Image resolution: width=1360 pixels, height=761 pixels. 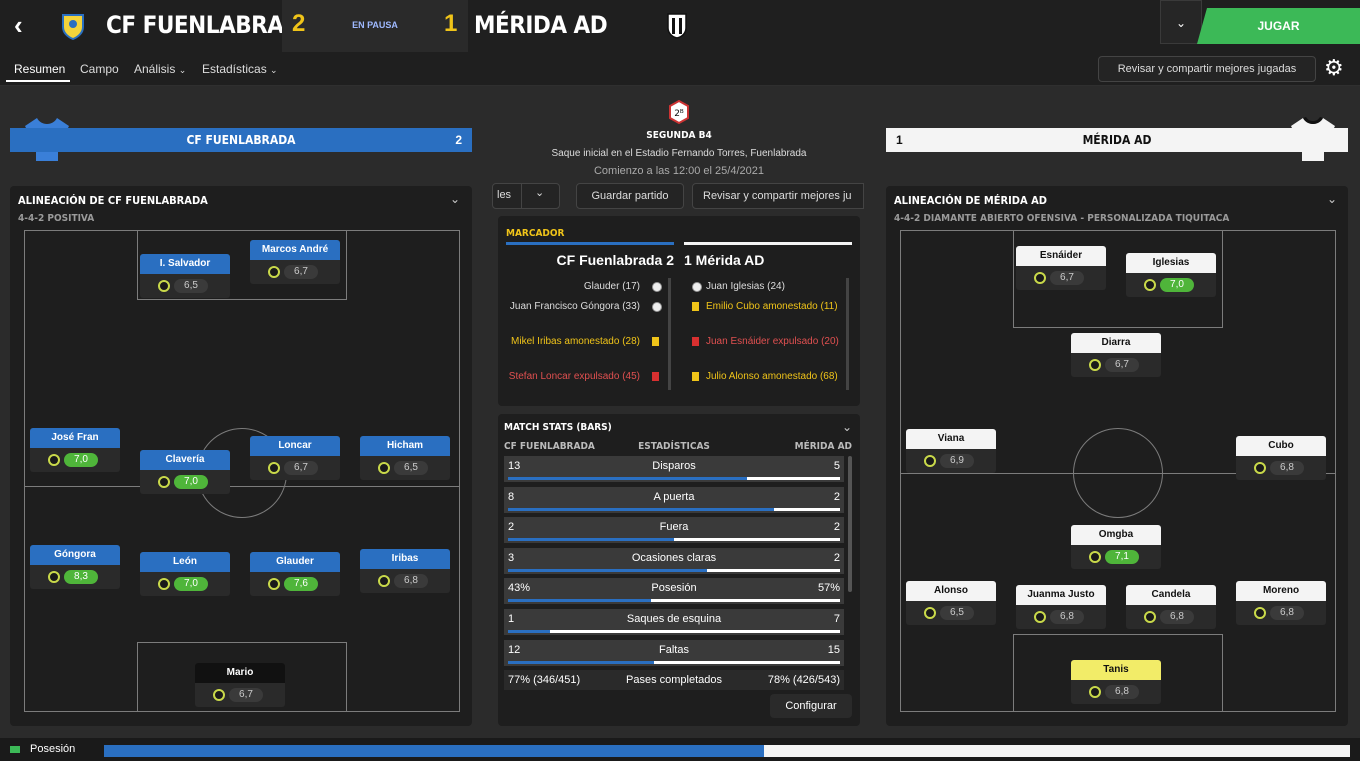 I want to click on player-card: Clavería 7,0, so click(x=185, y=472).